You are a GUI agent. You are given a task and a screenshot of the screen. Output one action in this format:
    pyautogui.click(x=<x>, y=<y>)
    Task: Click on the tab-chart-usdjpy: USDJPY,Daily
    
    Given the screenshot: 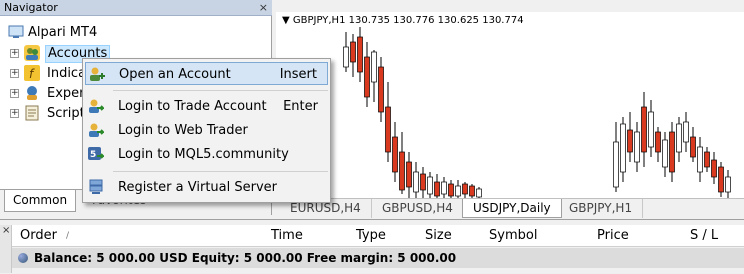 What is the action you would take?
    pyautogui.click(x=512, y=208)
    